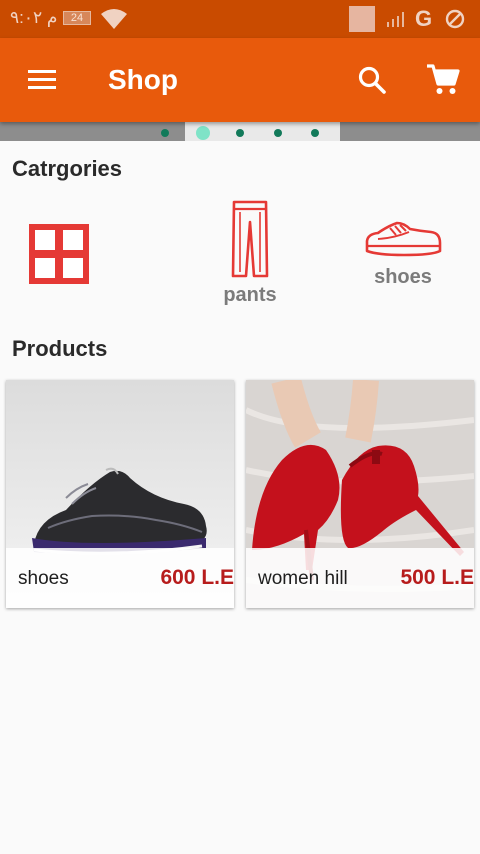 This screenshot has height=854, width=480. What do you see at coordinates (240, 80) in the screenshot?
I see `app-bar: Shop` at bounding box center [240, 80].